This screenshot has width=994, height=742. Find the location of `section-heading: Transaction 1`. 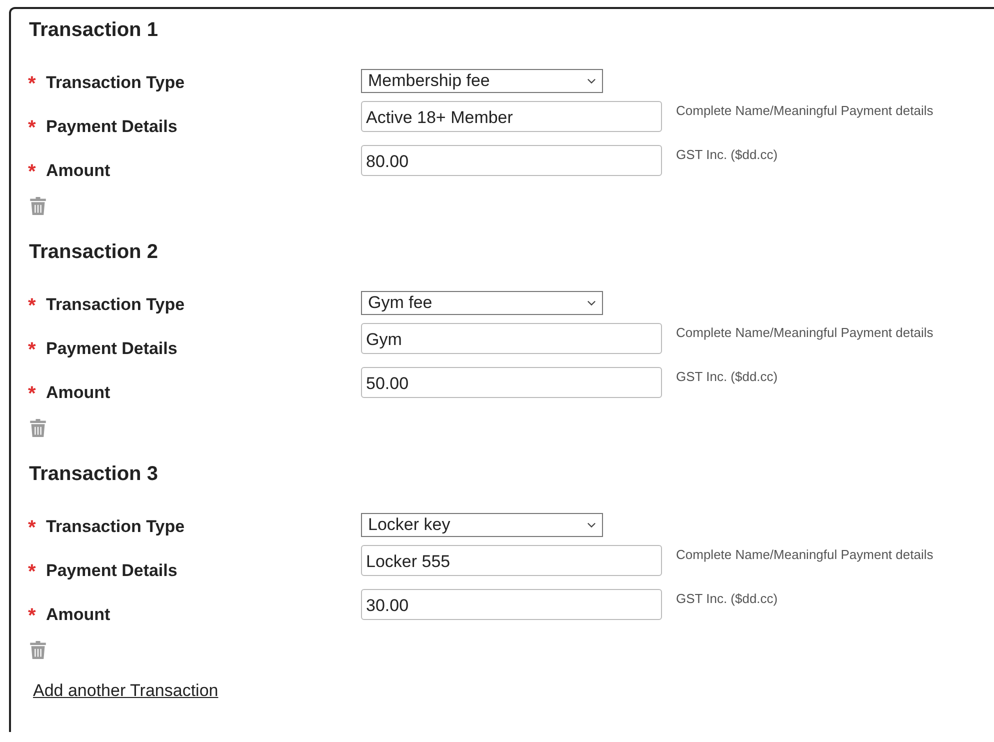

section-heading: Transaction 1 is located at coordinates (94, 30).